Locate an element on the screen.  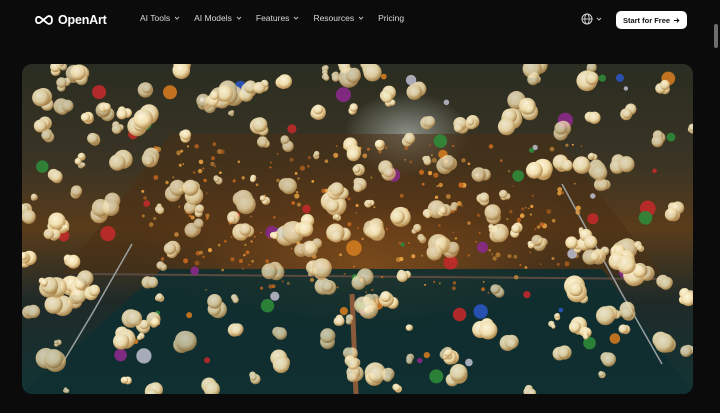
nav-item-label: AI Models is located at coordinates (213, 18).